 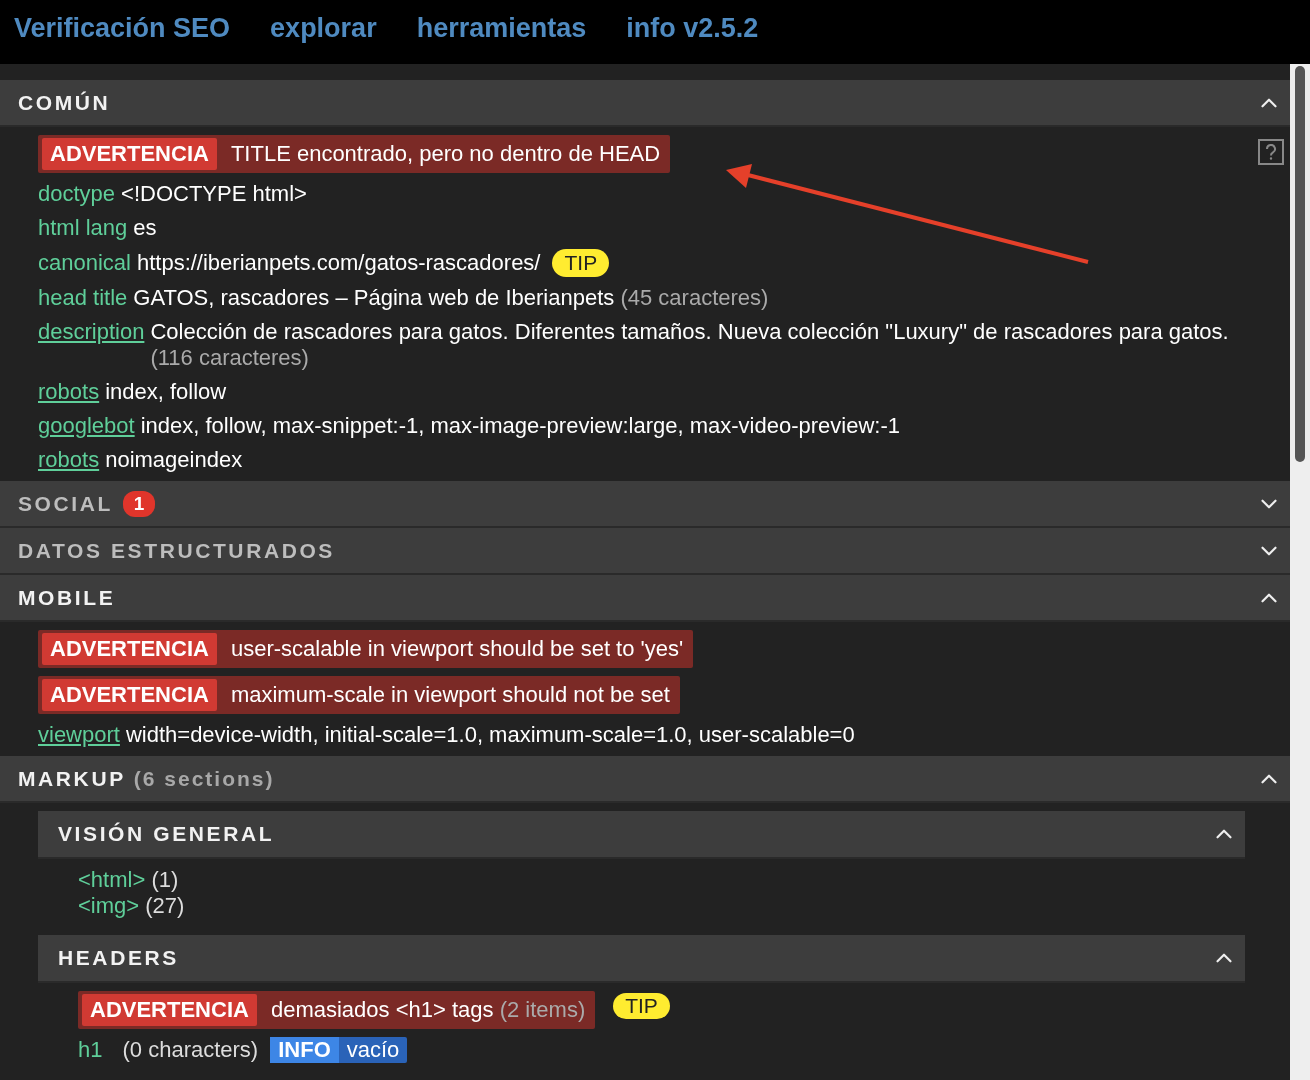 I want to click on scrollbar, so click(x=1300, y=572).